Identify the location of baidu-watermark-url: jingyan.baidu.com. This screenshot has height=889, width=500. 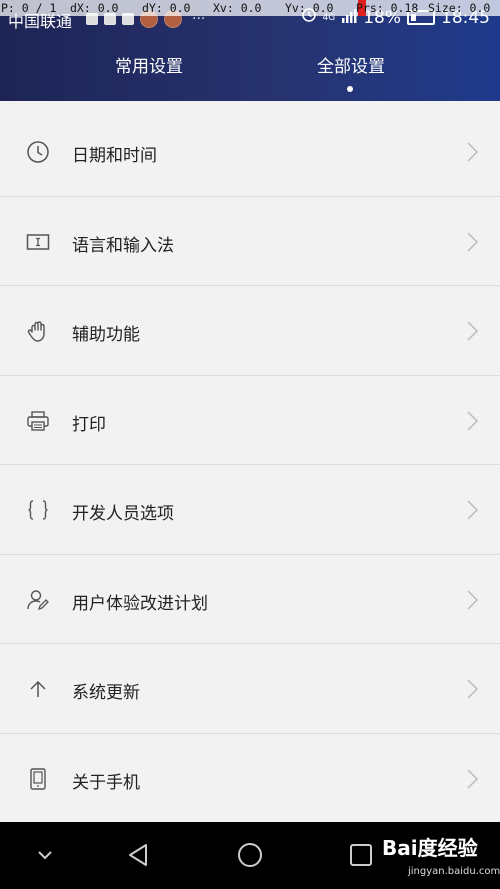
(454, 871).